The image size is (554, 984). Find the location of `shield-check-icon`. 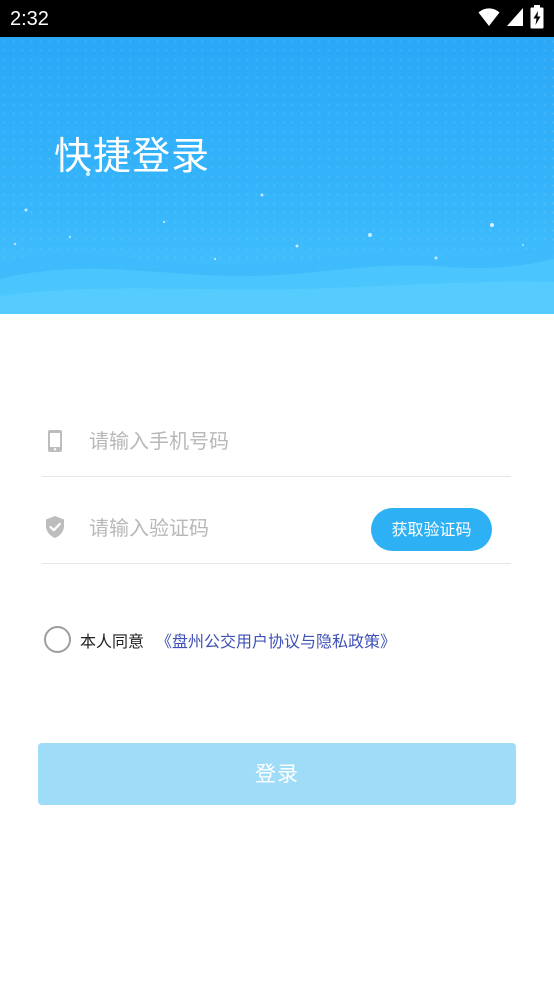

shield-check-icon is located at coordinates (55, 527).